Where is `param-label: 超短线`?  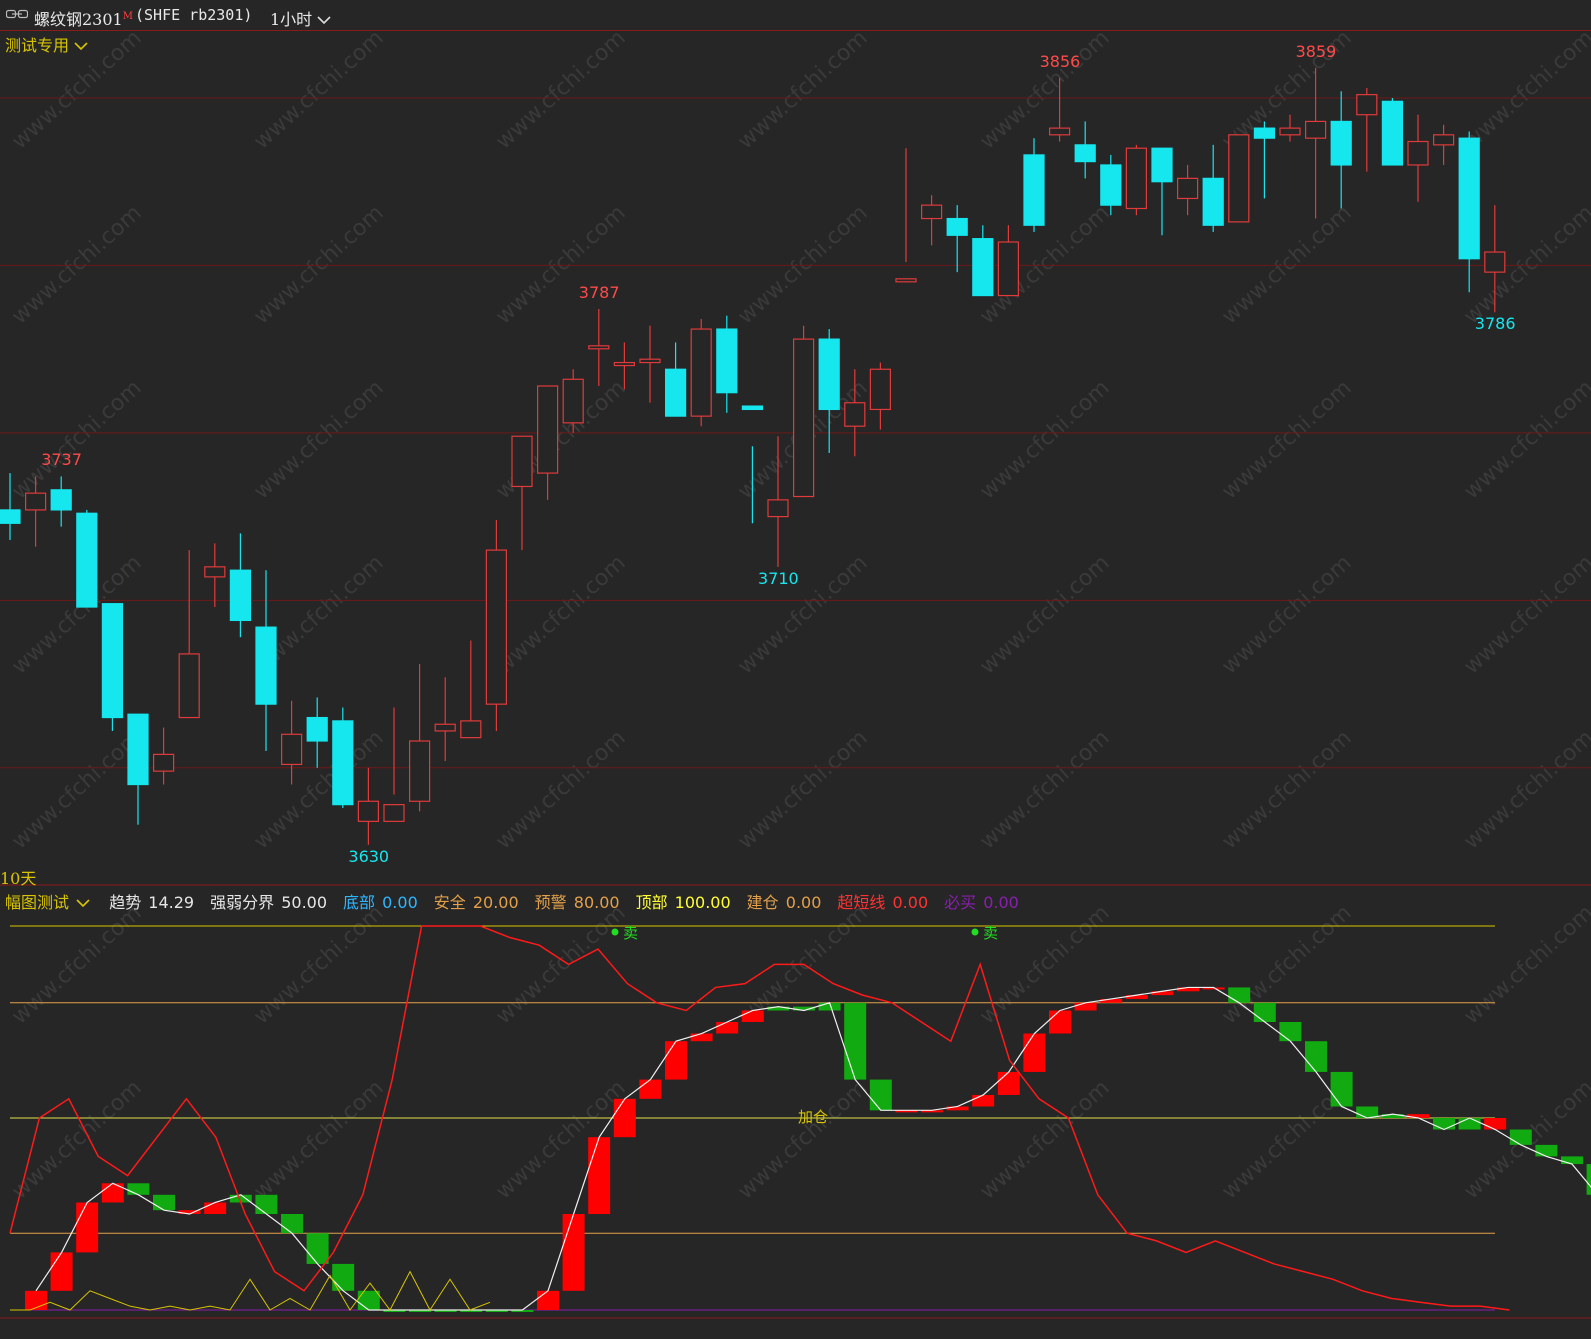 param-label: 超短线 is located at coordinates (861, 902).